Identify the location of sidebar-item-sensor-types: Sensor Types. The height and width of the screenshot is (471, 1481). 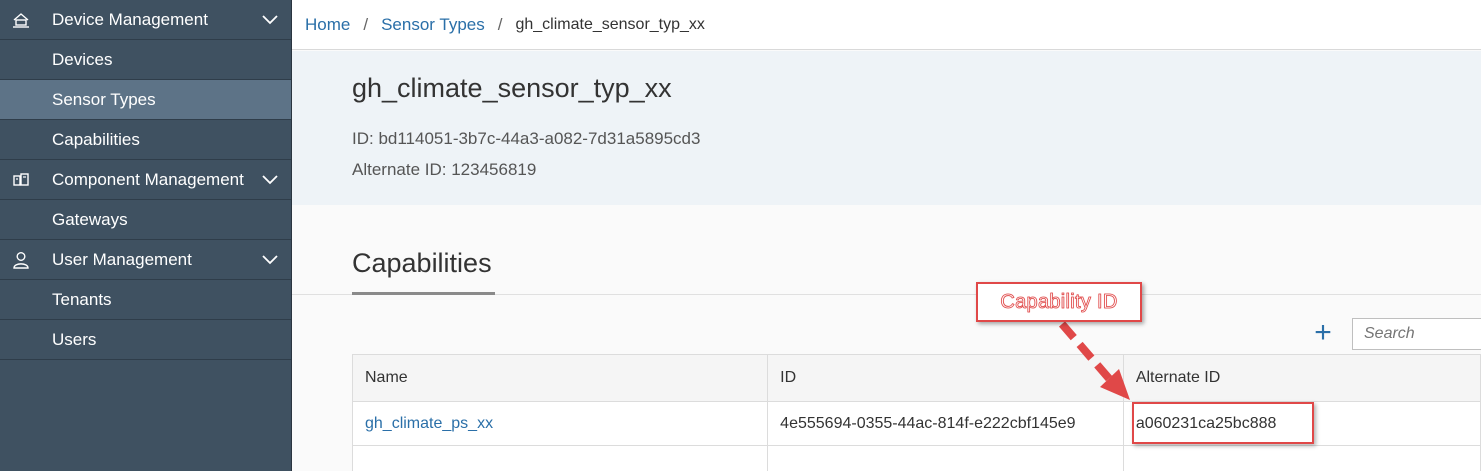
(146, 100).